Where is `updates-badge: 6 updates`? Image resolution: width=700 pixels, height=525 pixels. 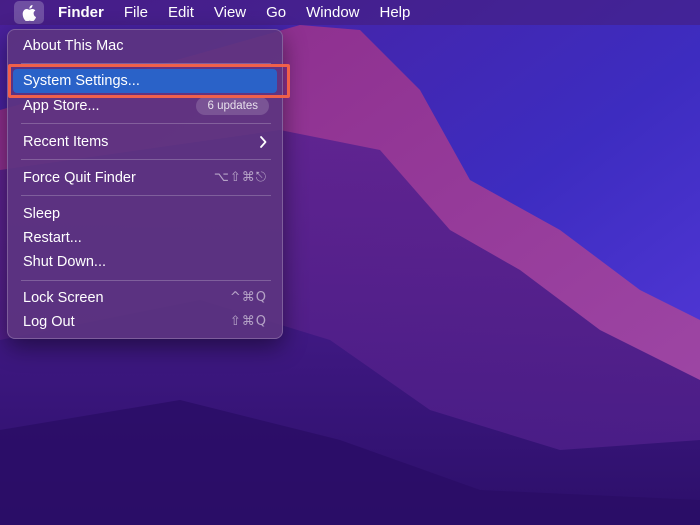
updates-badge: 6 updates is located at coordinates (232, 106).